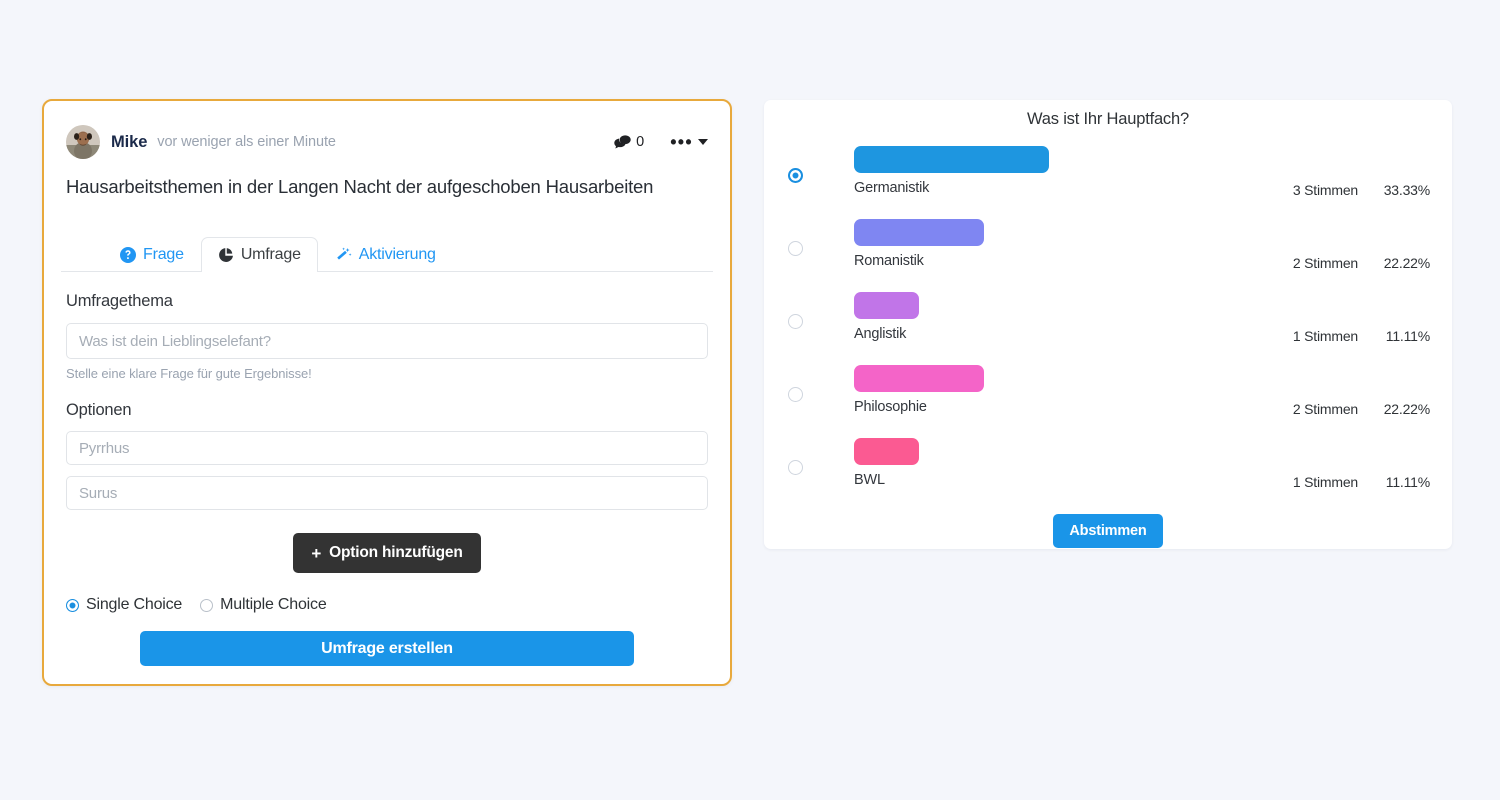 The image size is (1500, 800). I want to click on author-name: Mike, so click(129, 141).